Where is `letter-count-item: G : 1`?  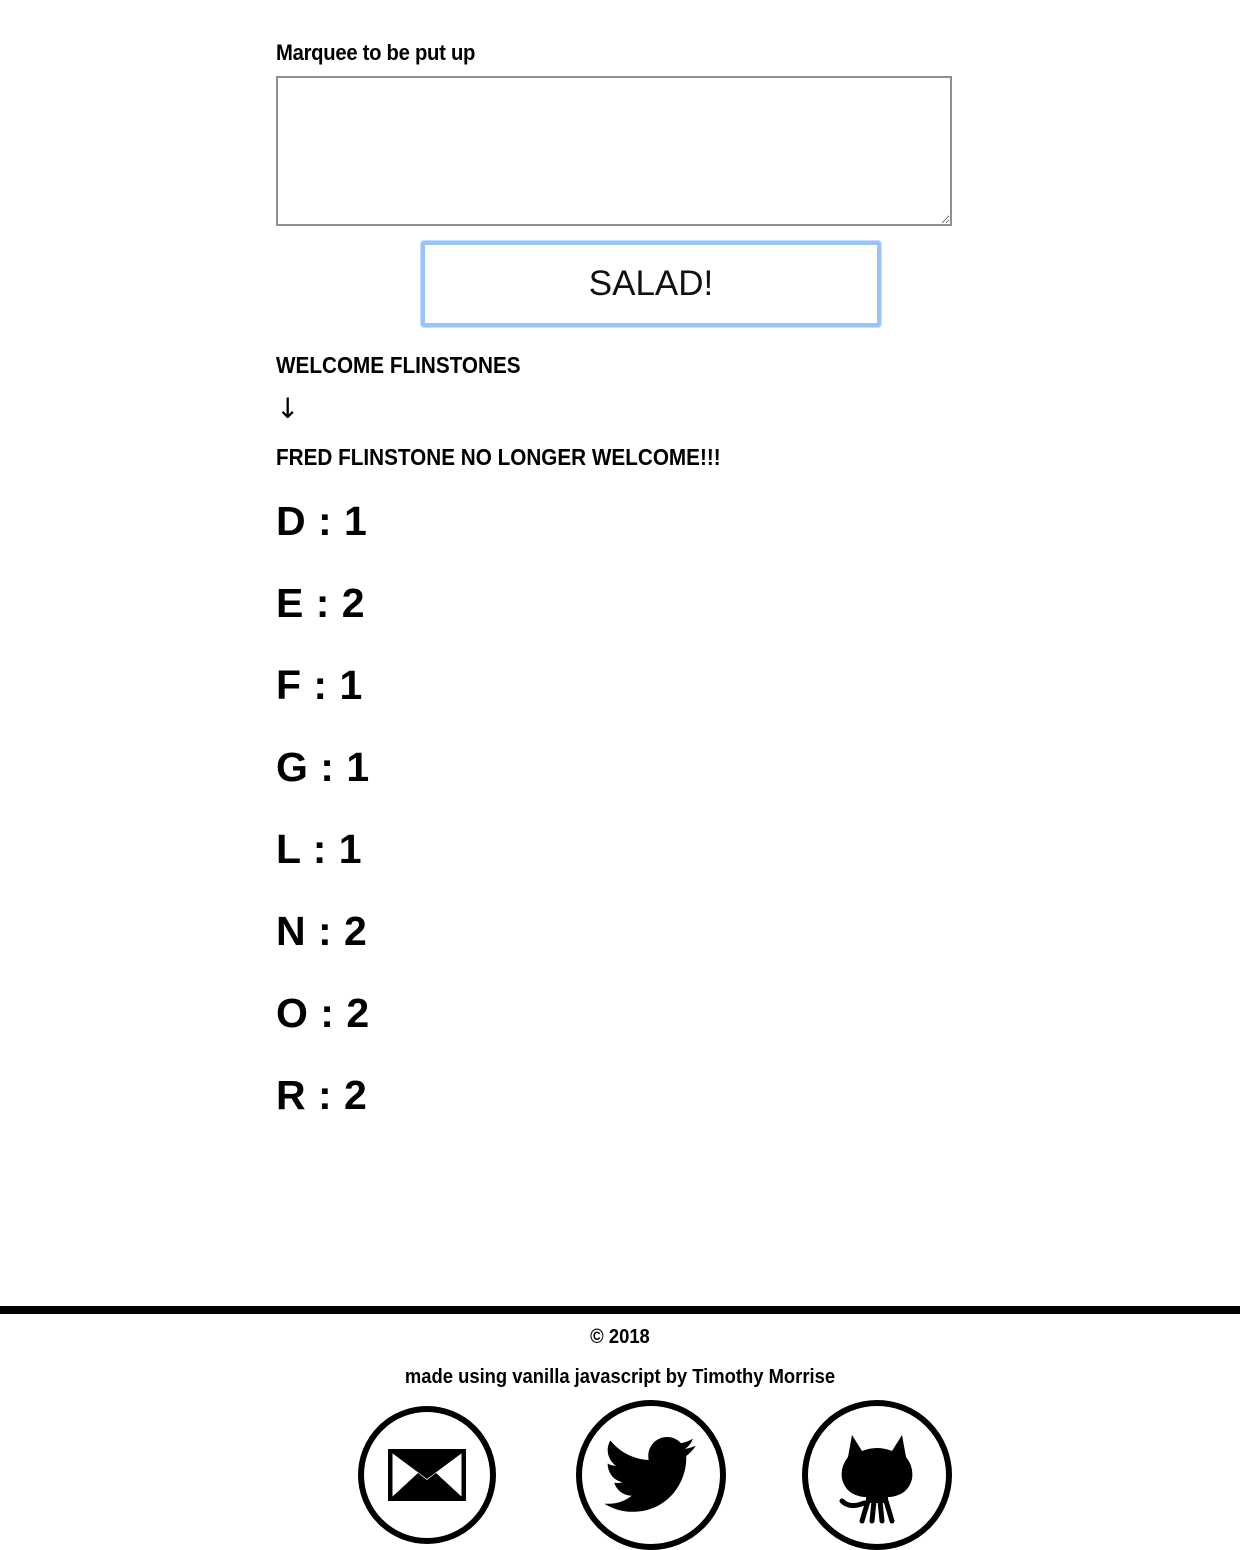 letter-count-item: G : 1 is located at coordinates (323, 767).